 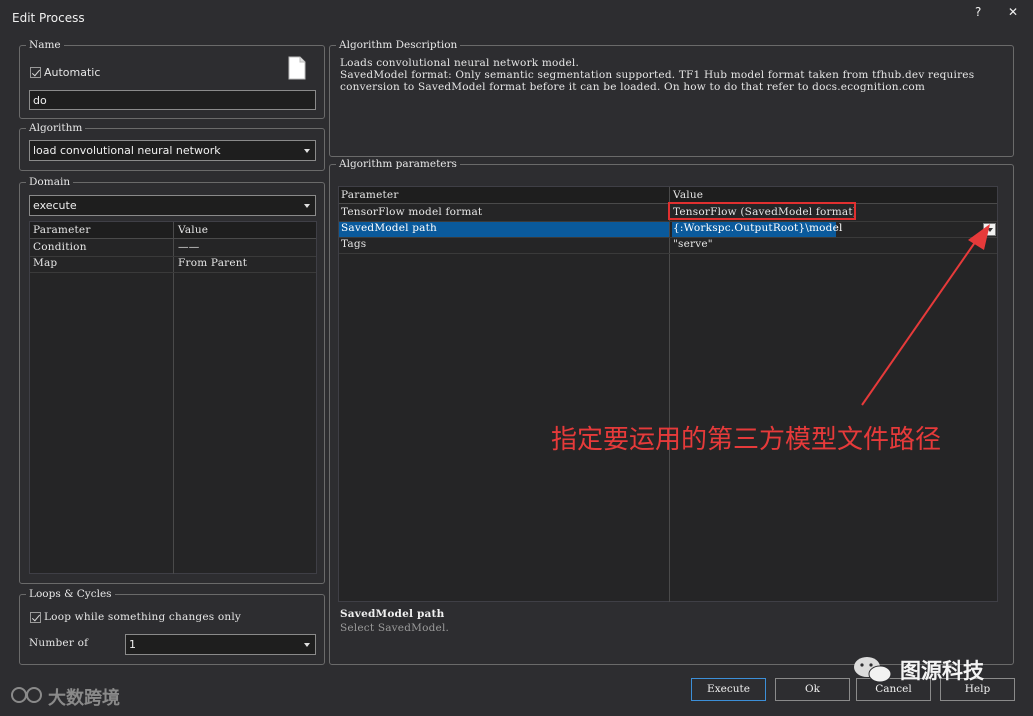 What do you see at coordinates (516, 17) in the screenshot?
I see `title-bar: Edit Process ? ✕` at bounding box center [516, 17].